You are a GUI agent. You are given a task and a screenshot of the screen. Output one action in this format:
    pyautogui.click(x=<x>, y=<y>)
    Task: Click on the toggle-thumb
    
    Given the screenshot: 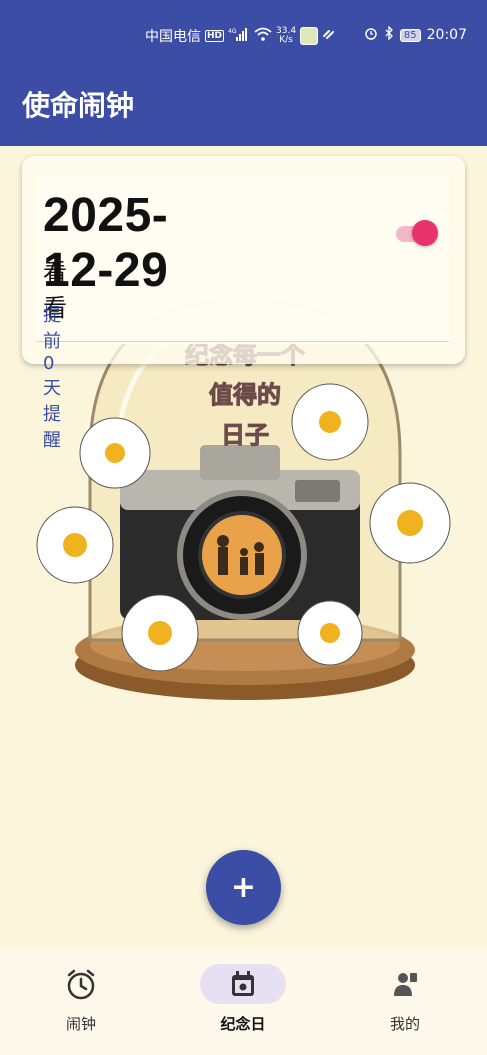 What is the action you would take?
    pyautogui.click(x=425, y=233)
    